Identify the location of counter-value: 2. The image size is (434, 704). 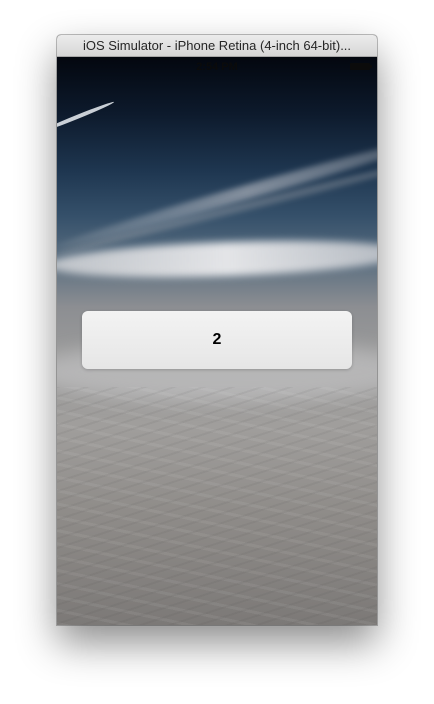
(217, 339).